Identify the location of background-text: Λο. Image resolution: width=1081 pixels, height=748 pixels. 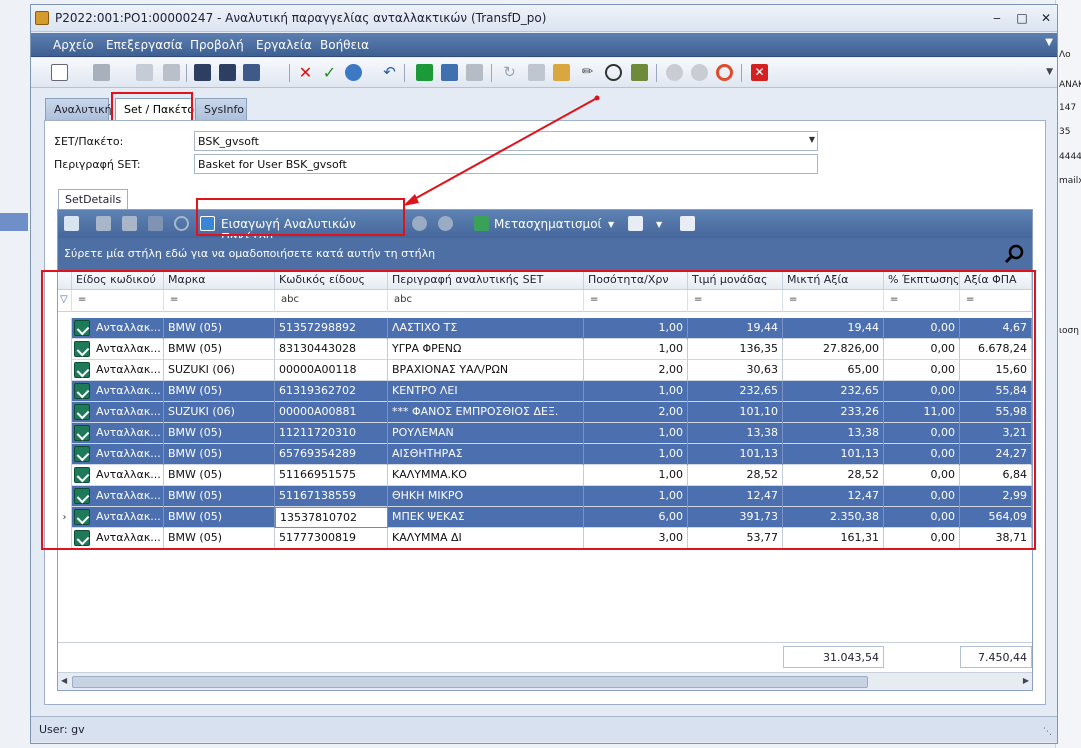
(1065, 55).